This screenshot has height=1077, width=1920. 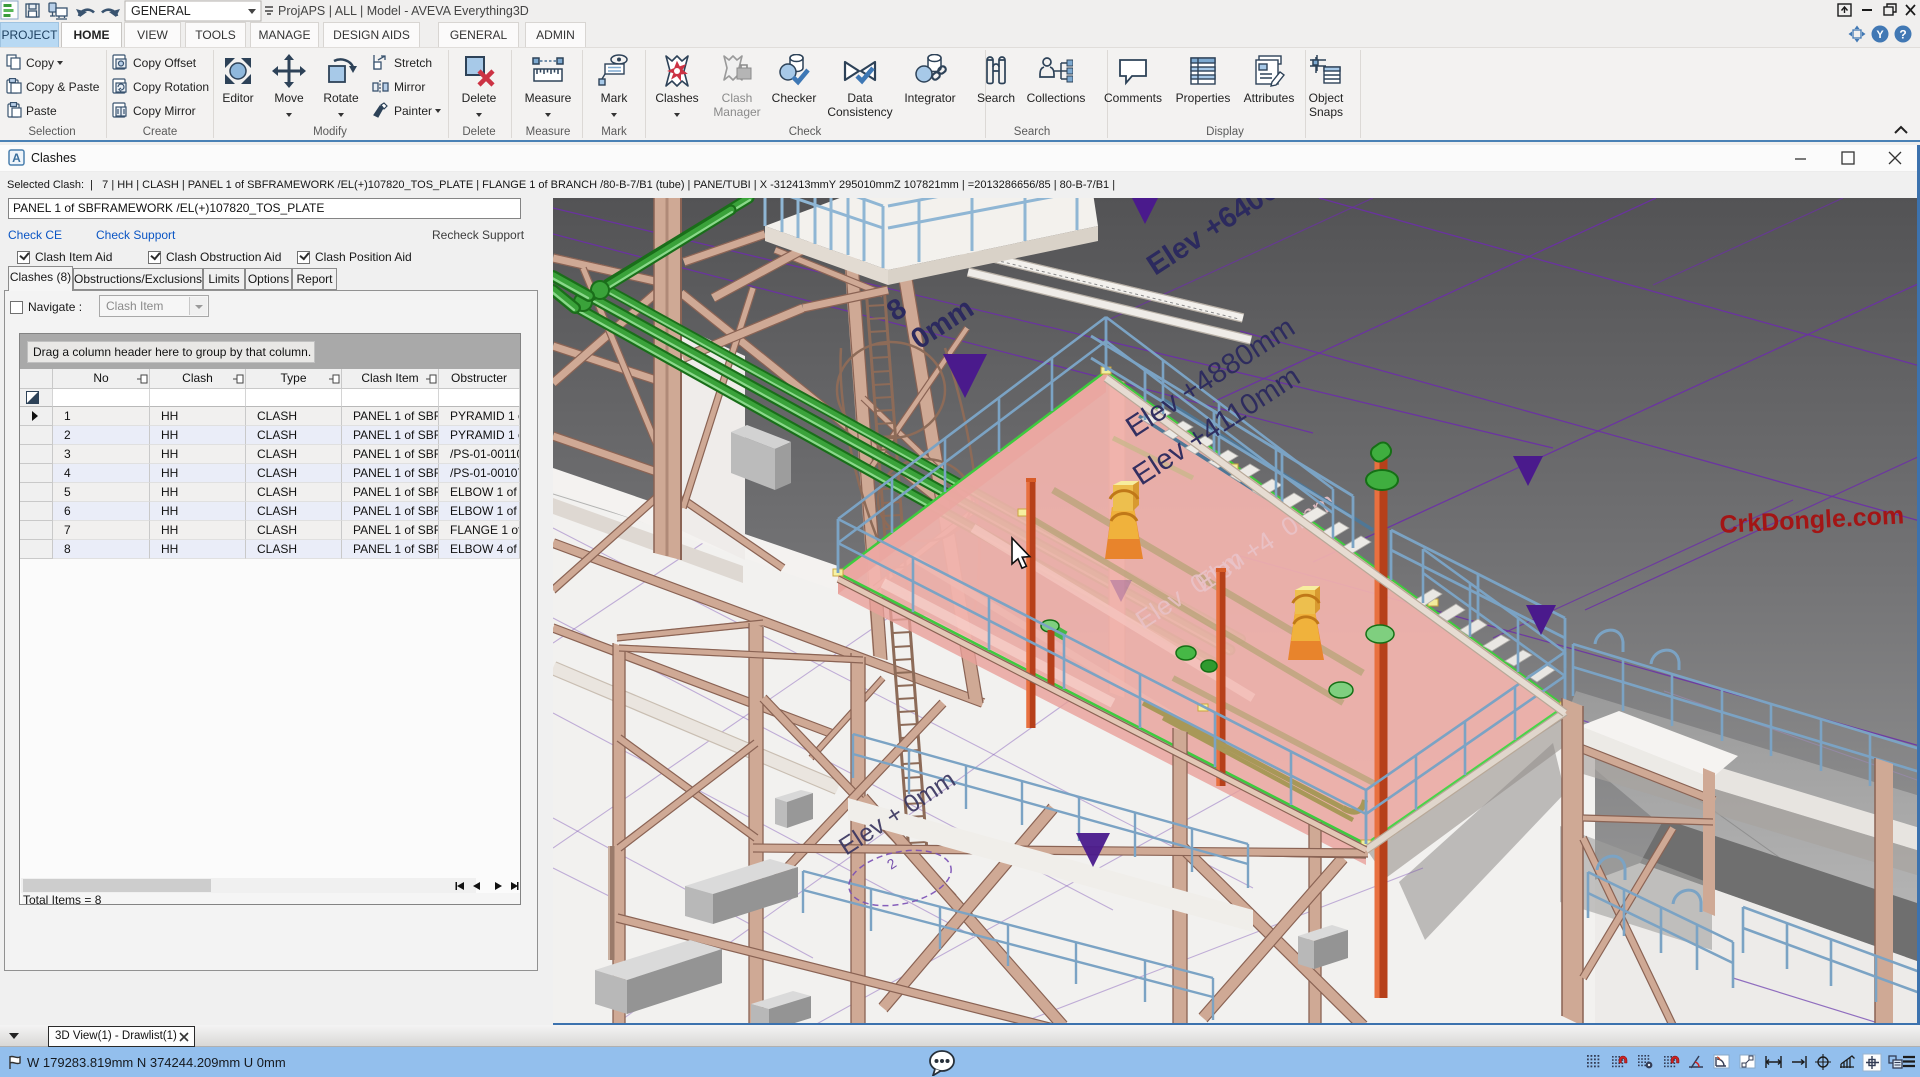 I want to click on svg-text: Y, so click(x=1880, y=35).